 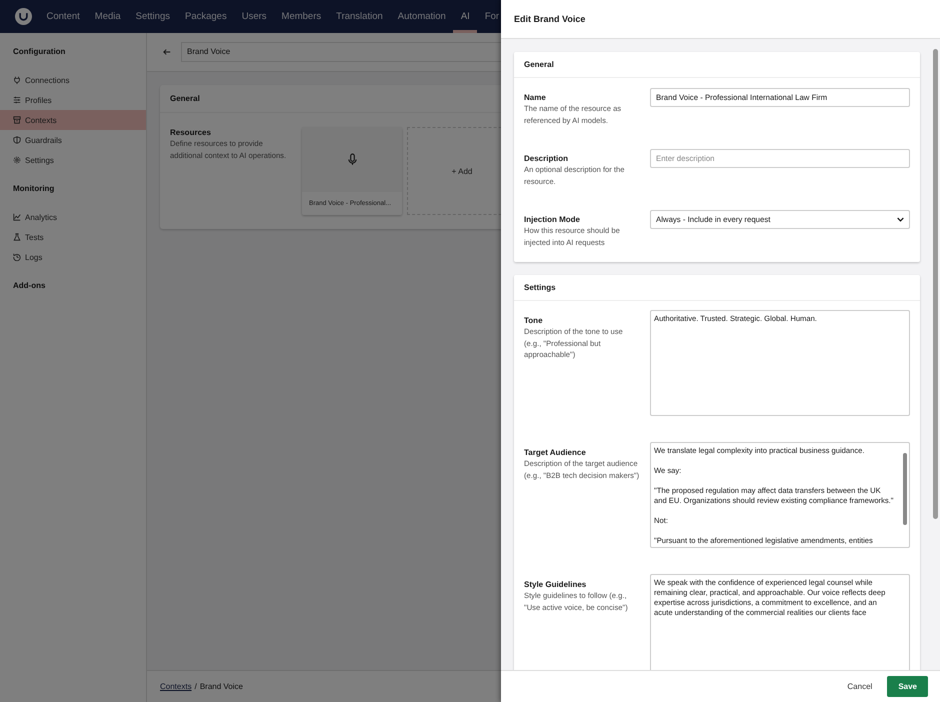 What do you see at coordinates (352, 159) in the screenshot?
I see `microphone-icon` at bounding box center [352, 159].